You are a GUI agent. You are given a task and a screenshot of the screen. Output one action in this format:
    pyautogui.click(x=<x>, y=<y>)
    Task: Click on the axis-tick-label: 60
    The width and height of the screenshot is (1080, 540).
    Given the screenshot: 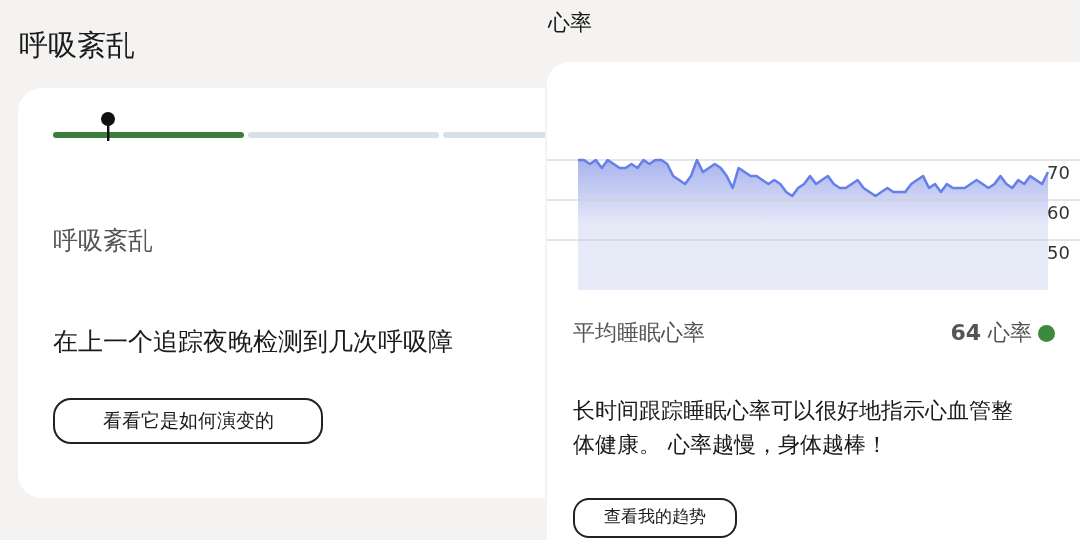 What is the action you would take?
    pyautogui.click(x=1059, y=213)
    